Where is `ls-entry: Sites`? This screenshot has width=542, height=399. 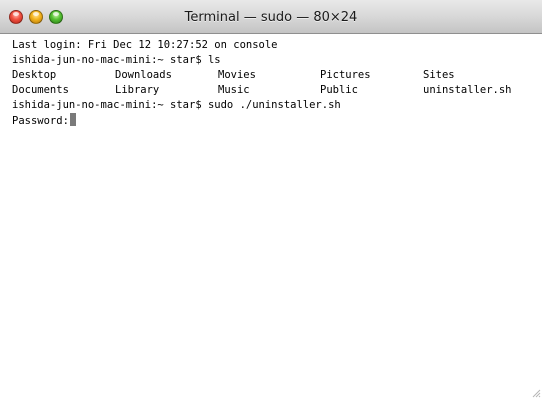 ls-entry: Sites is located at coordinates (439, 75).